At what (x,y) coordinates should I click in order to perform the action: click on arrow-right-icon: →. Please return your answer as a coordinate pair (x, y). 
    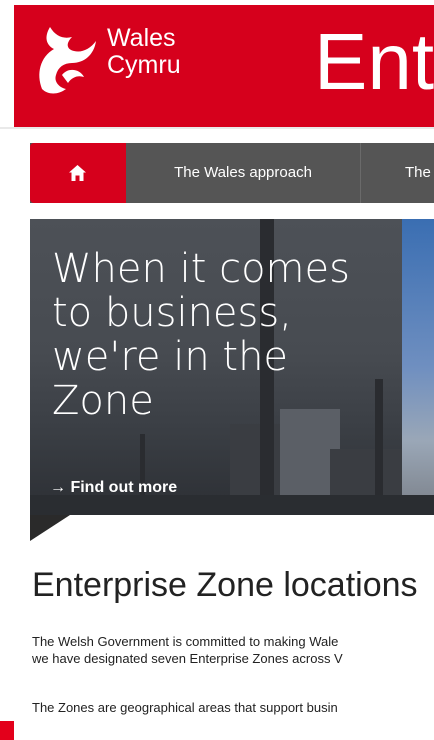
    Looking at the image, I should click on (58, 487).